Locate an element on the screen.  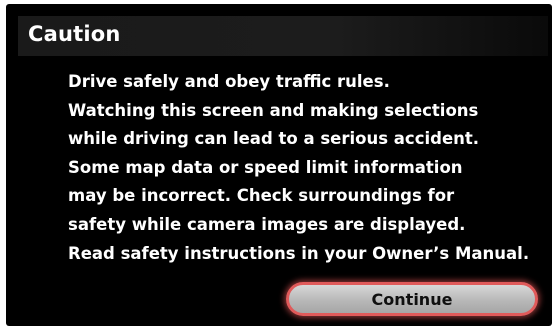
continue-button-label: Continue is located at coordinates (412, 299).